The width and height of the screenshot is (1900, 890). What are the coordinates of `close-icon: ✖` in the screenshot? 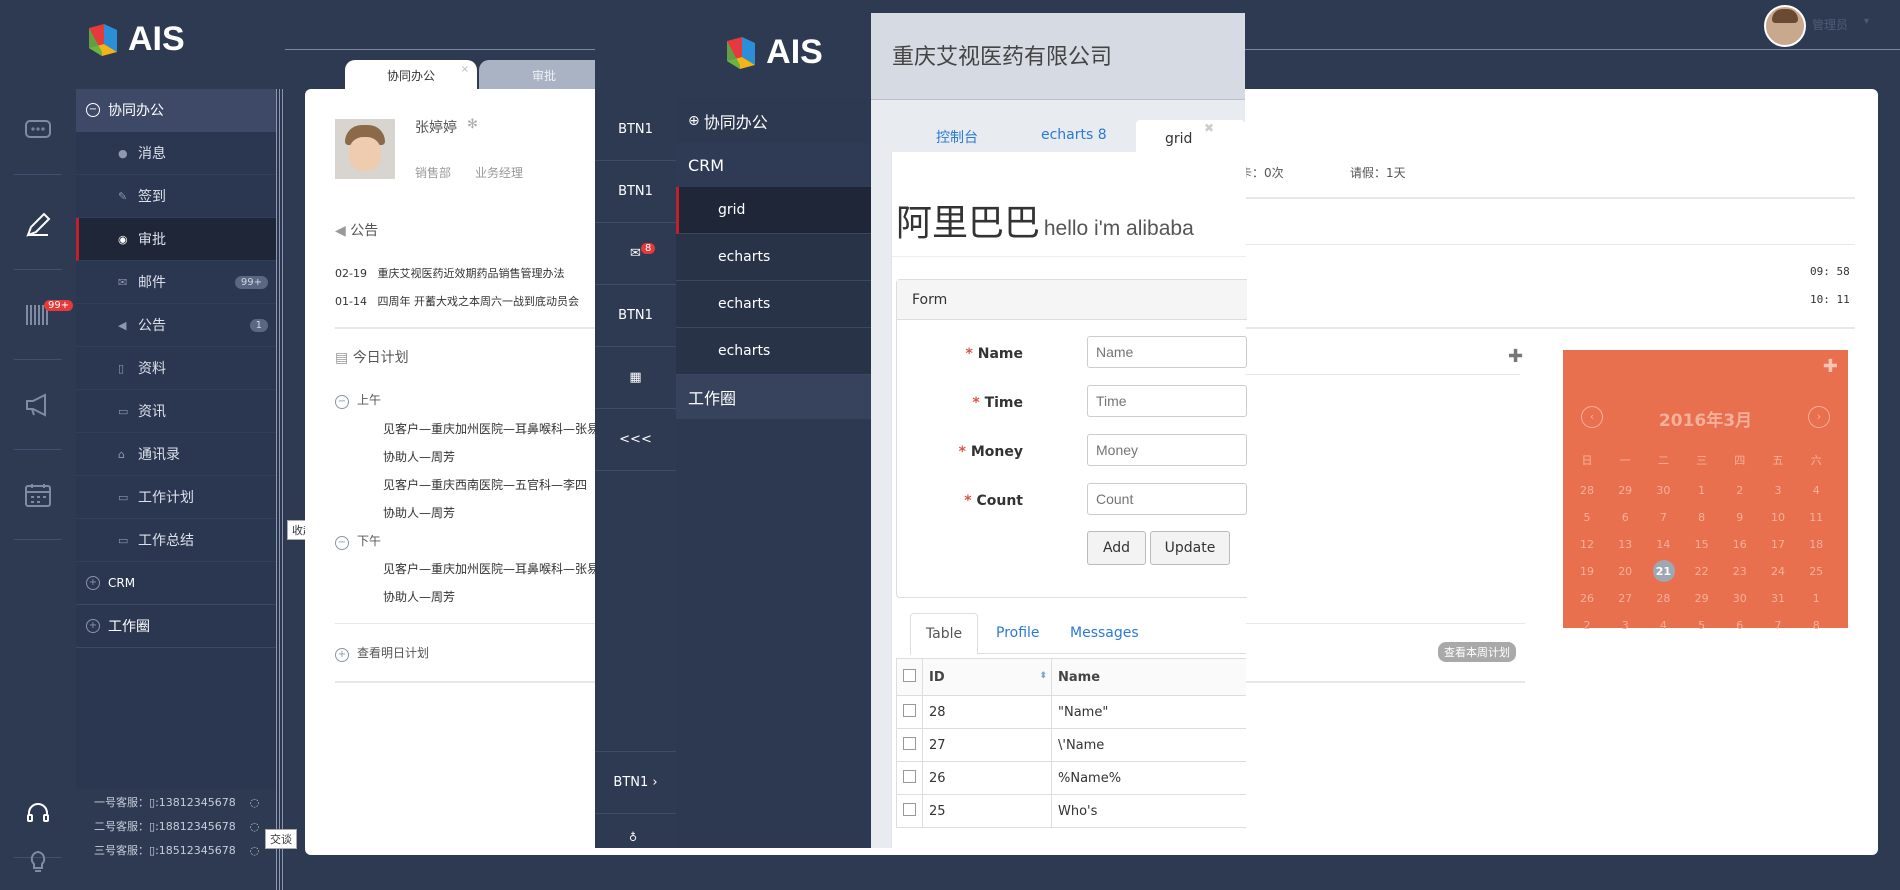 It's located at (1209, 128).